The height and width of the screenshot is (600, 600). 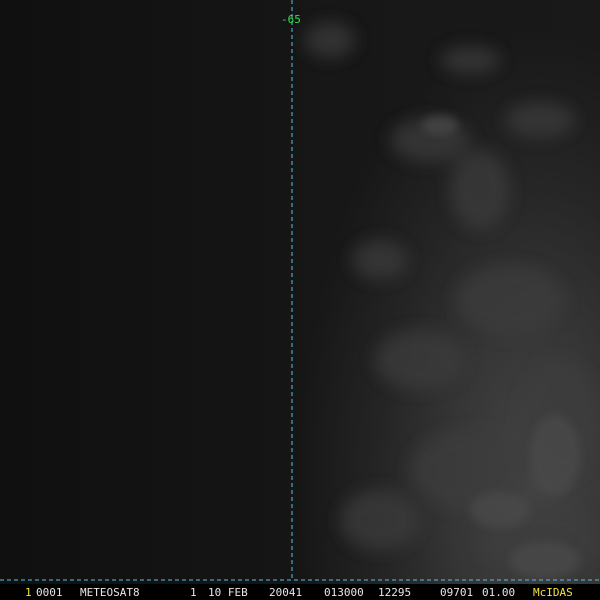 I want to click on magnification: 01.00, so click(x=499, y=592).